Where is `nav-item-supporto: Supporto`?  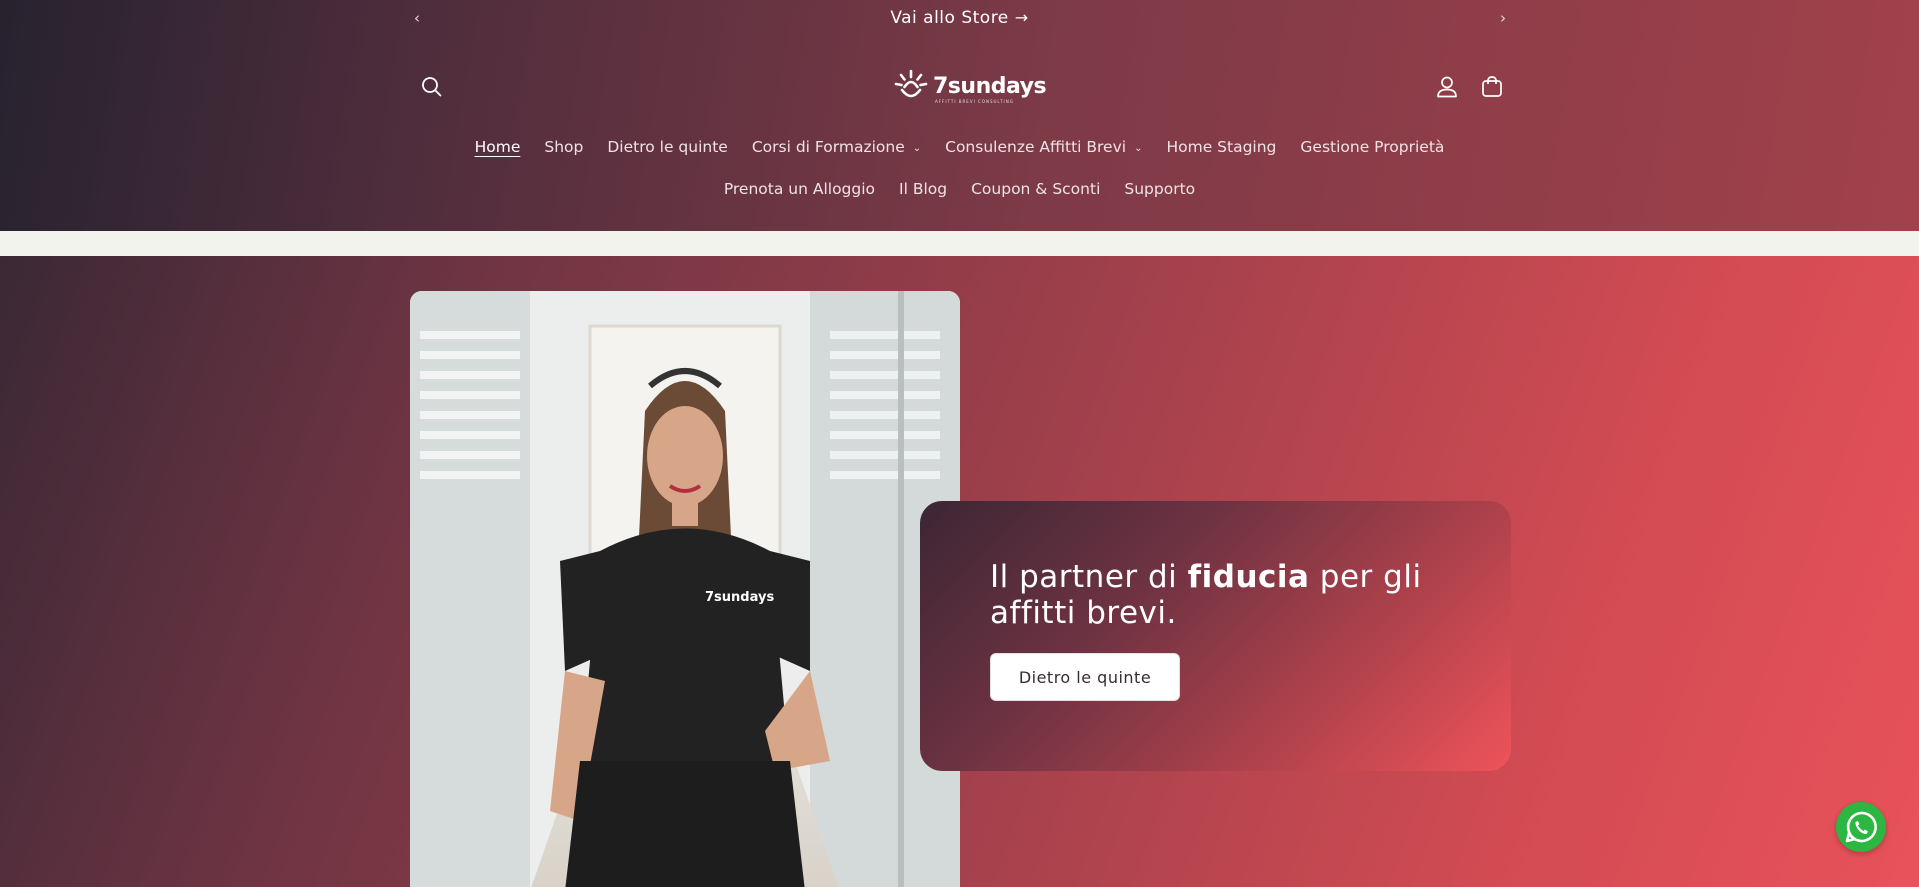
nav-item-supporto: Supporto is located at coordinates (1159, 189).